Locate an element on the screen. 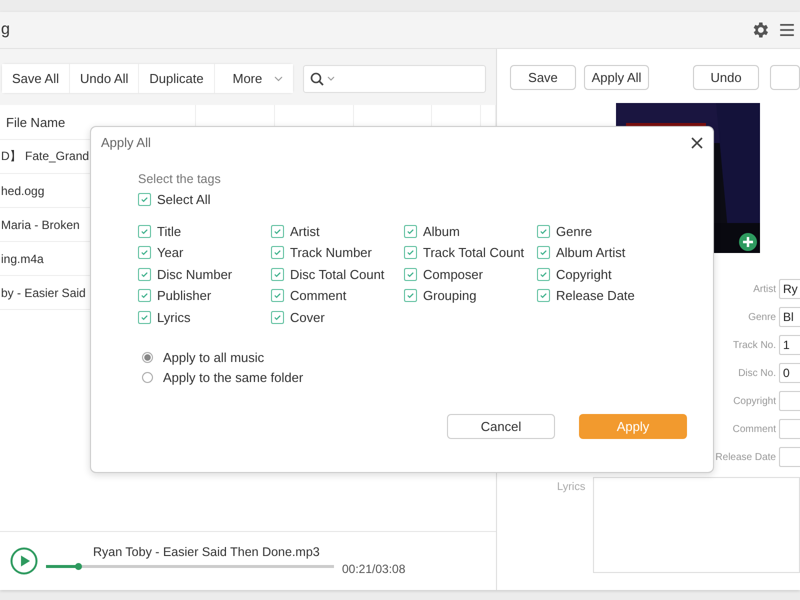 Image resolution: width=800 pixels, height=600 pixels. field-label: Release Date is located at coordinates (745, 457).